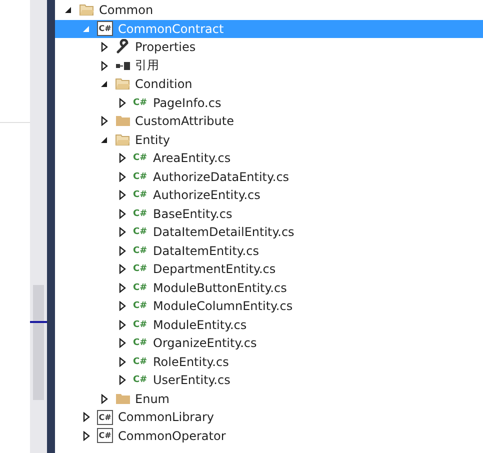 The image size is (483, 453). Describe the element at coordinates (269, 84) in the screenshot. I see `tree-item: Condition` at that location.